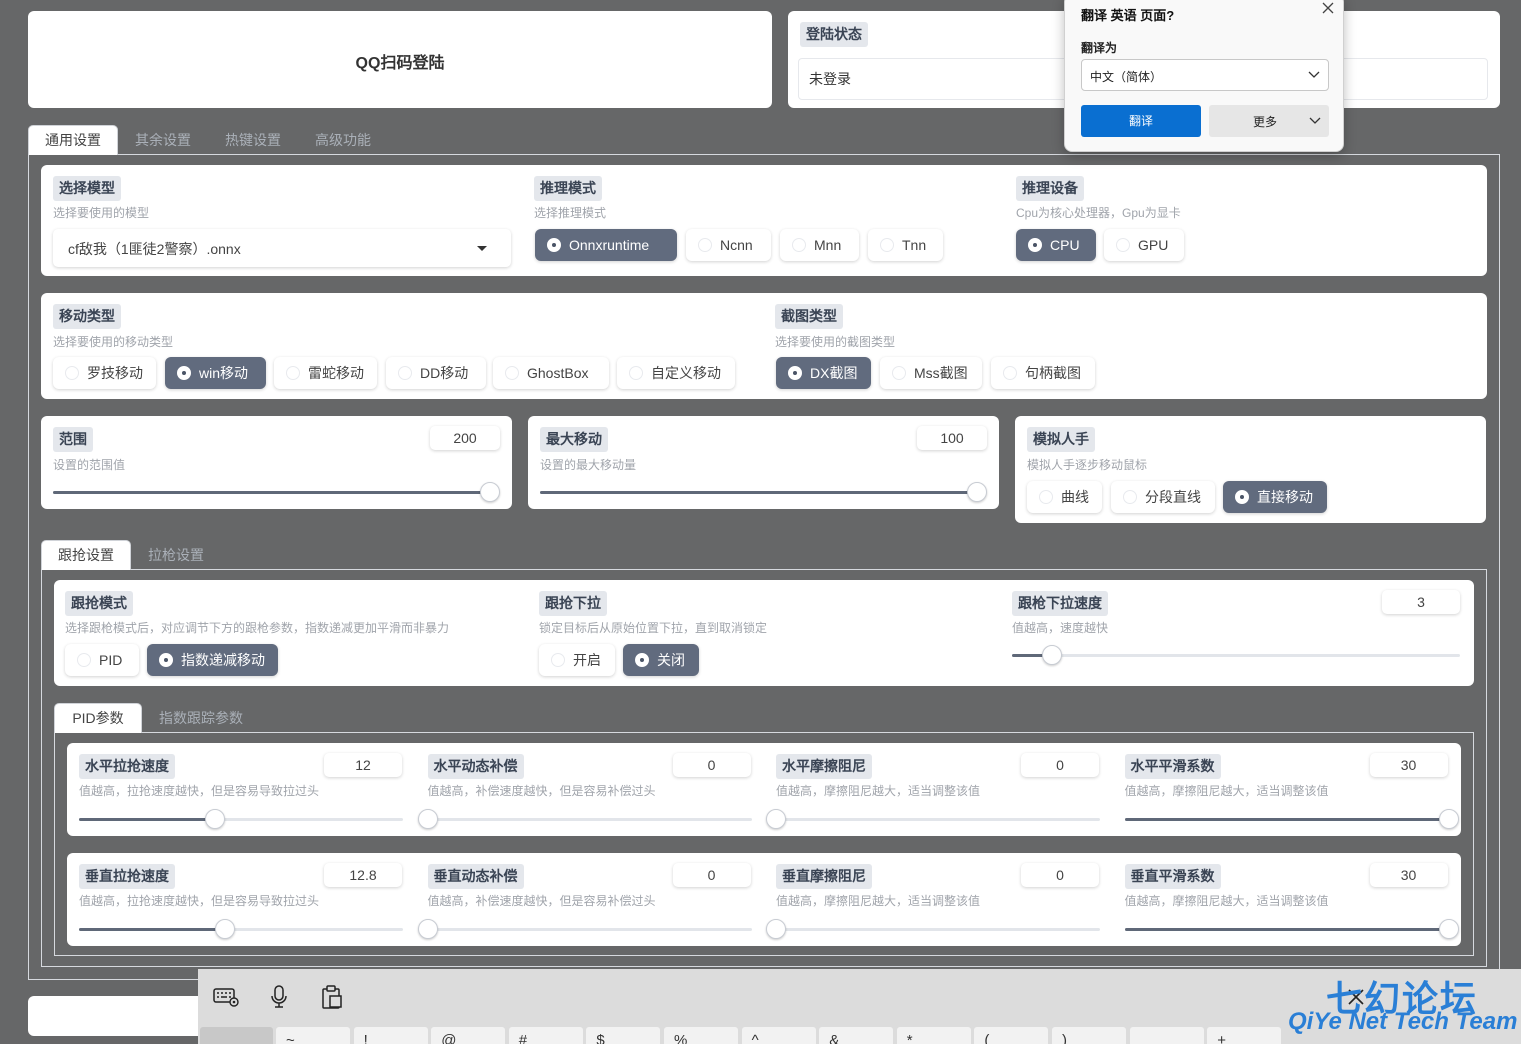 Image resolution: width=1521 pixels, height=1044 pixels. What do you see at coordinates (1205, 75) in the screenshot?
I see `language-select: 中文（简体）` at bounding box center [1205, 75].